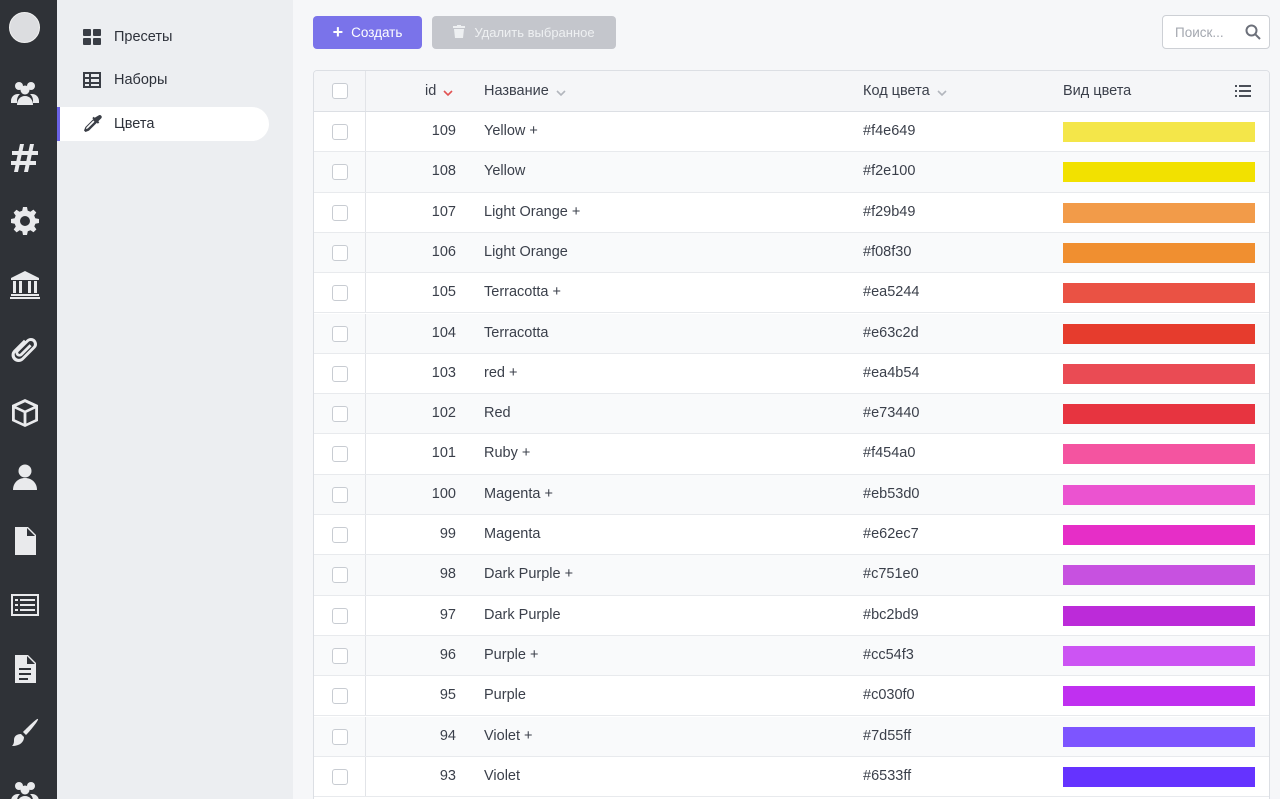 The image size is (1280, 799). Describe the element at coordinates (791, 132) in the screenshot. I see `table-row: 109 Yellow + #f4e649` at that location.